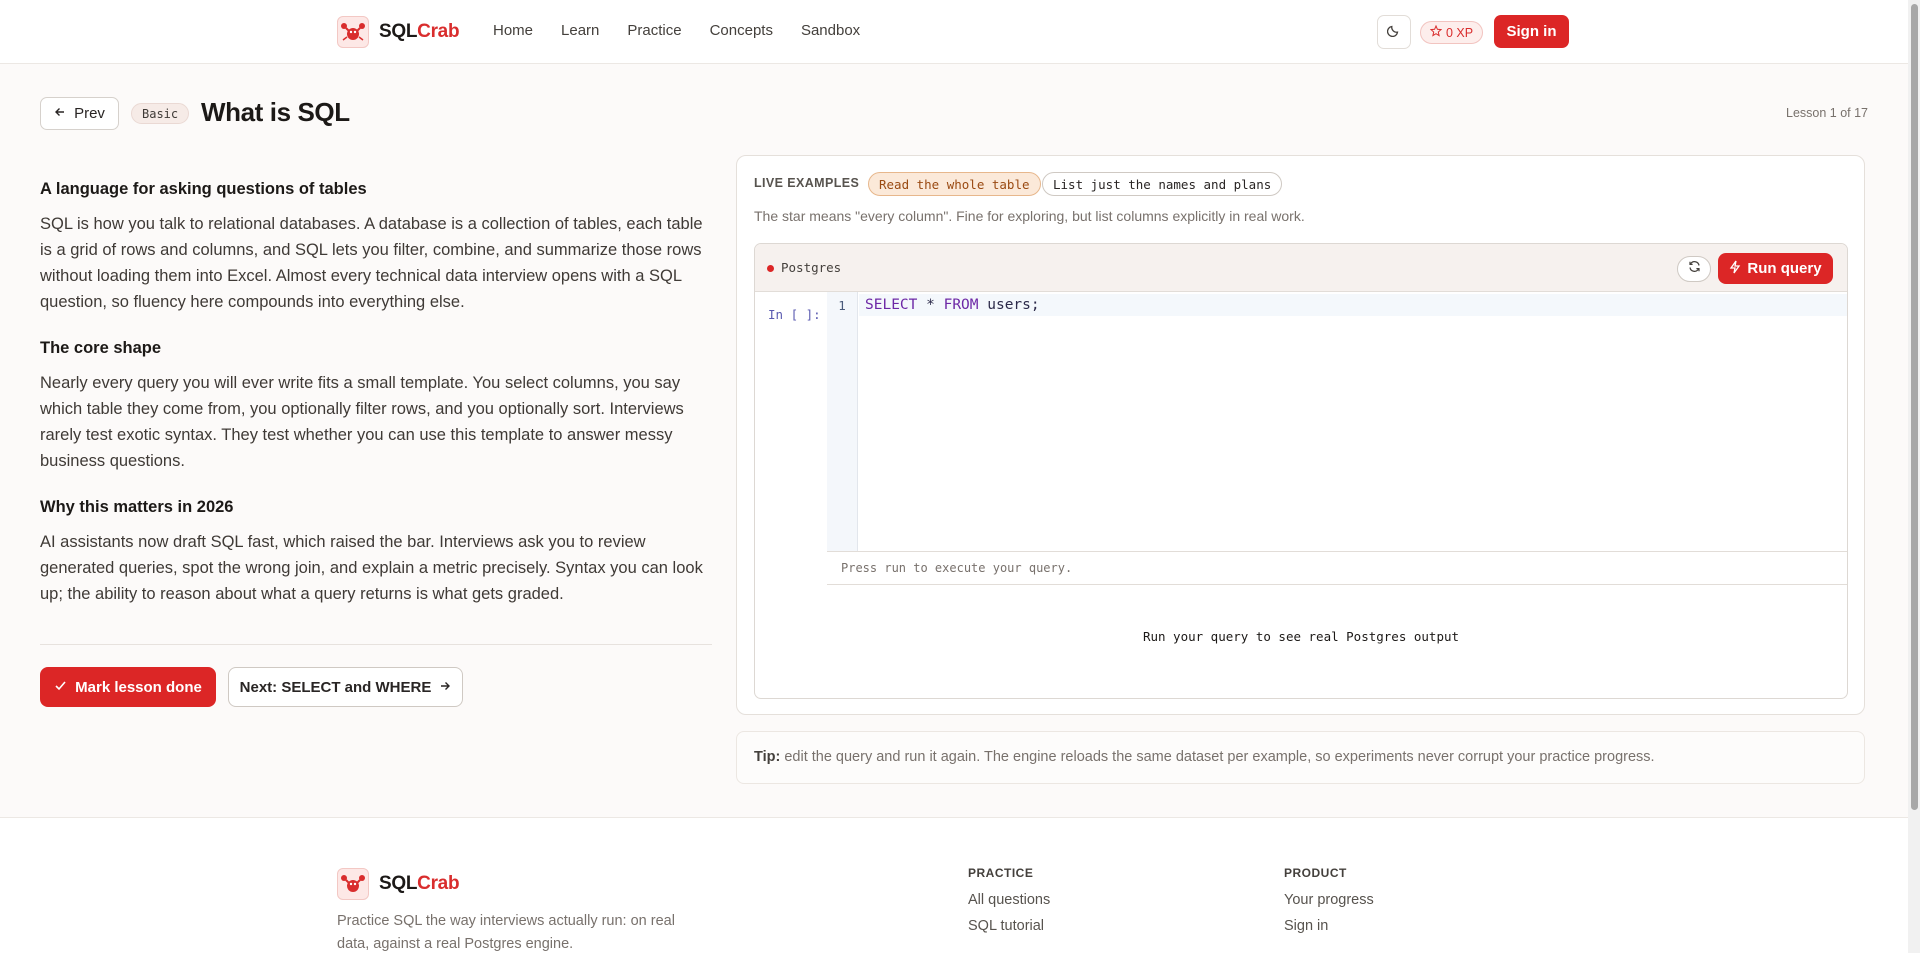 The width and height of the screenshot is (1920, 953). Describe the element at coordinates (60, 113) in the screenshot. I see `arrow-left-icon` at that location.